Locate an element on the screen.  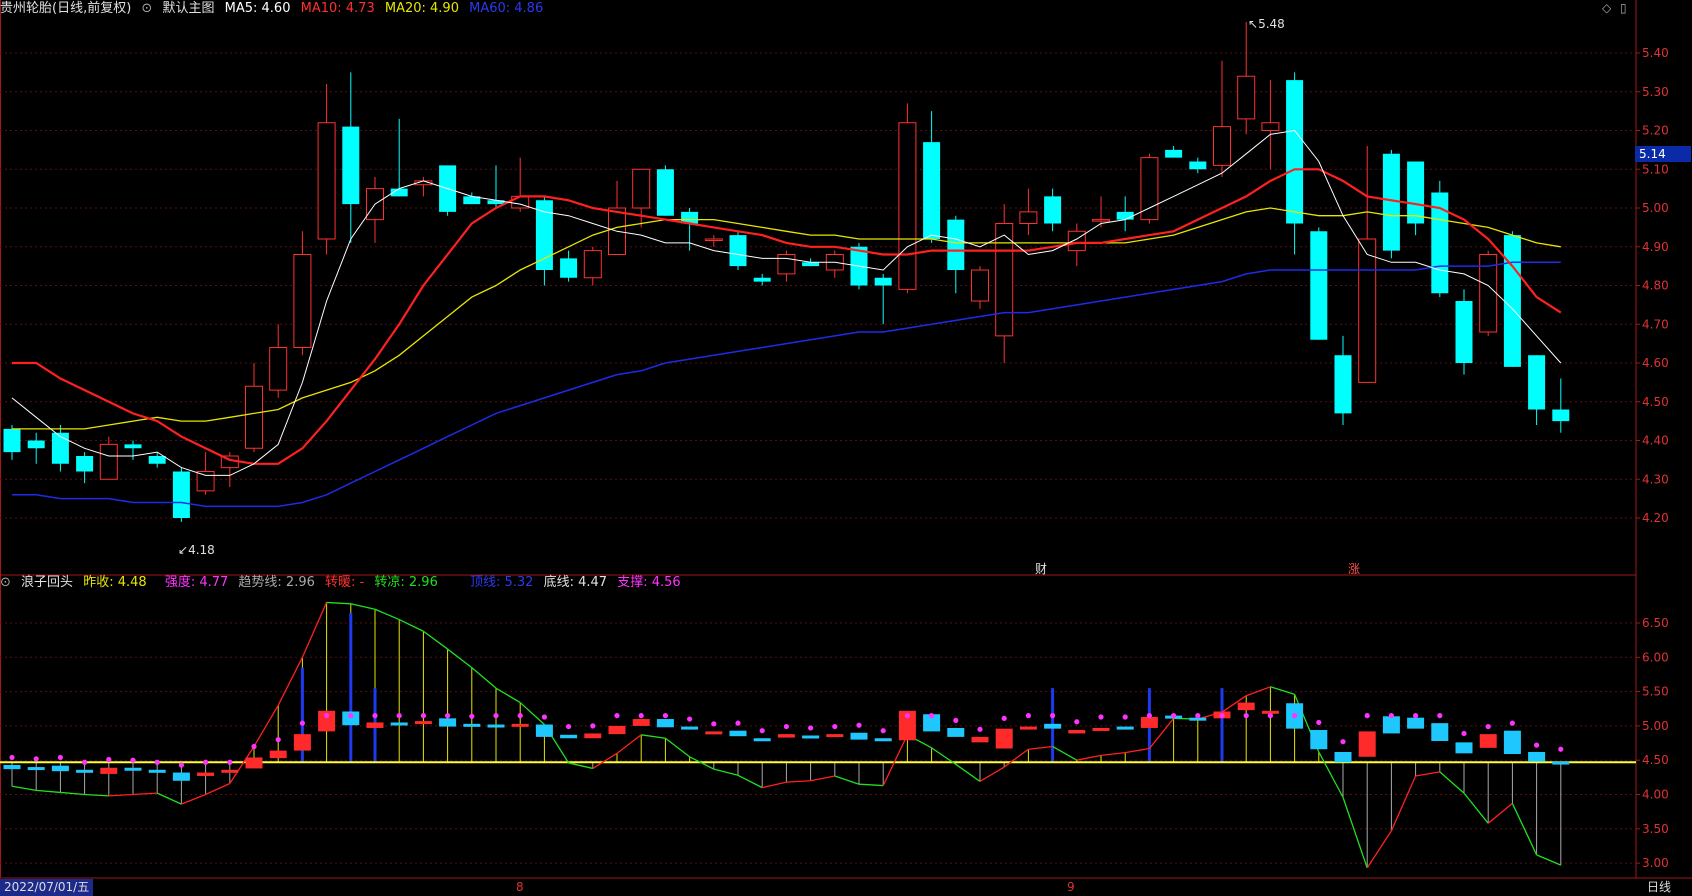
axis-tick-label: 4.30 is located at coordinates (1655, 479).